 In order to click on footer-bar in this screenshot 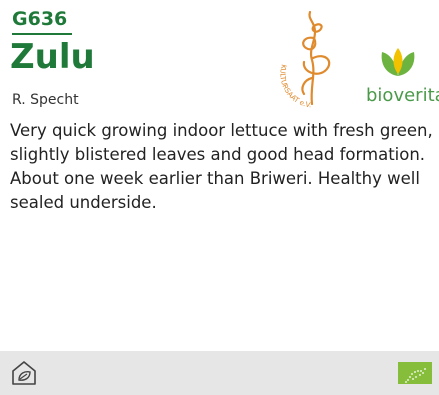, I will do `click(219, 373)`.